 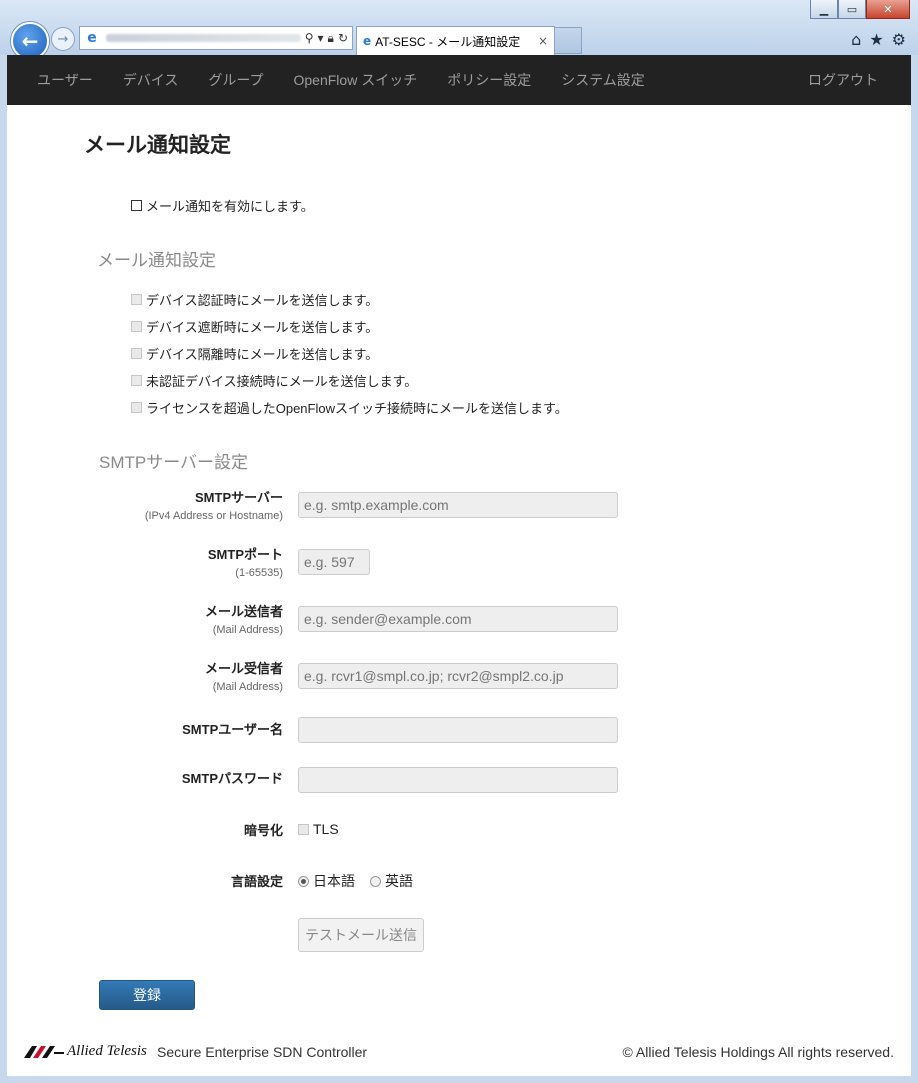 What do you see at coordinates (489, 80) in the screenshot?
I see `nav-item-policy-settings: ポリシー設定` at bounding box center [489, 80].